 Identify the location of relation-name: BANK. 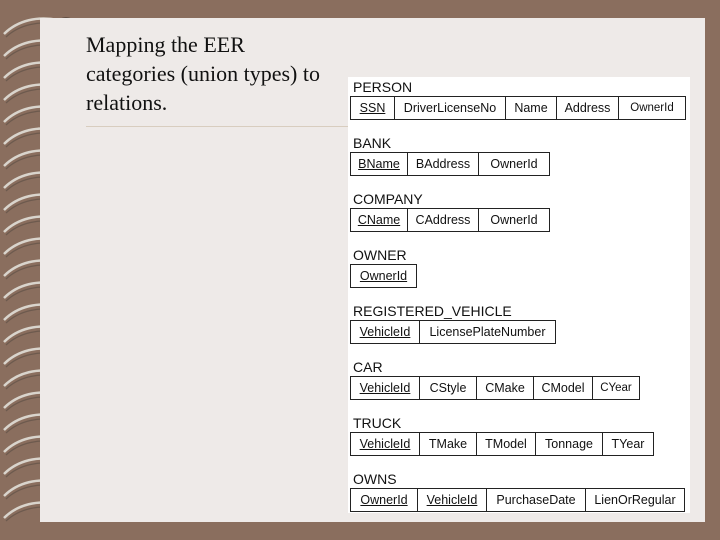
(372, 143).